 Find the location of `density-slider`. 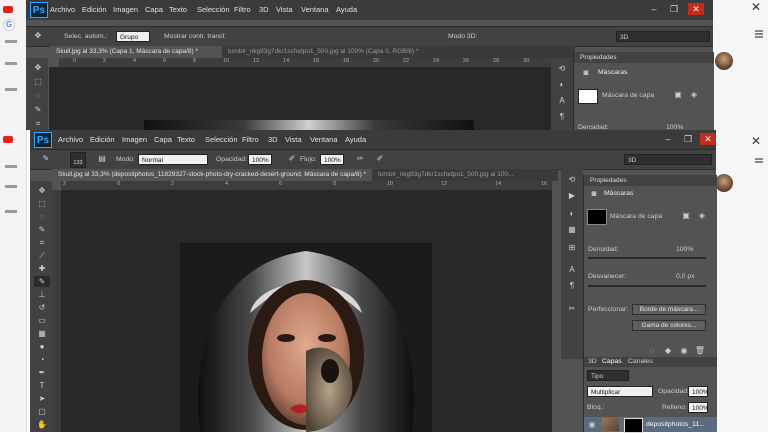

density-slider is located at coordinates (647, 258).